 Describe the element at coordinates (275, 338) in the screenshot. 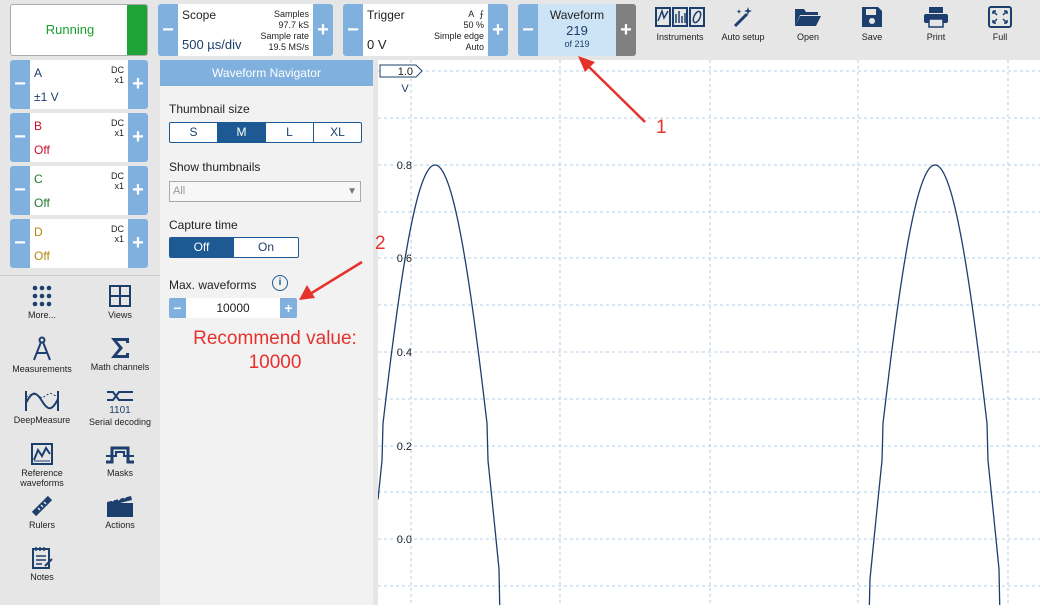

I see `recommend-text: Recommend value:` at that location.